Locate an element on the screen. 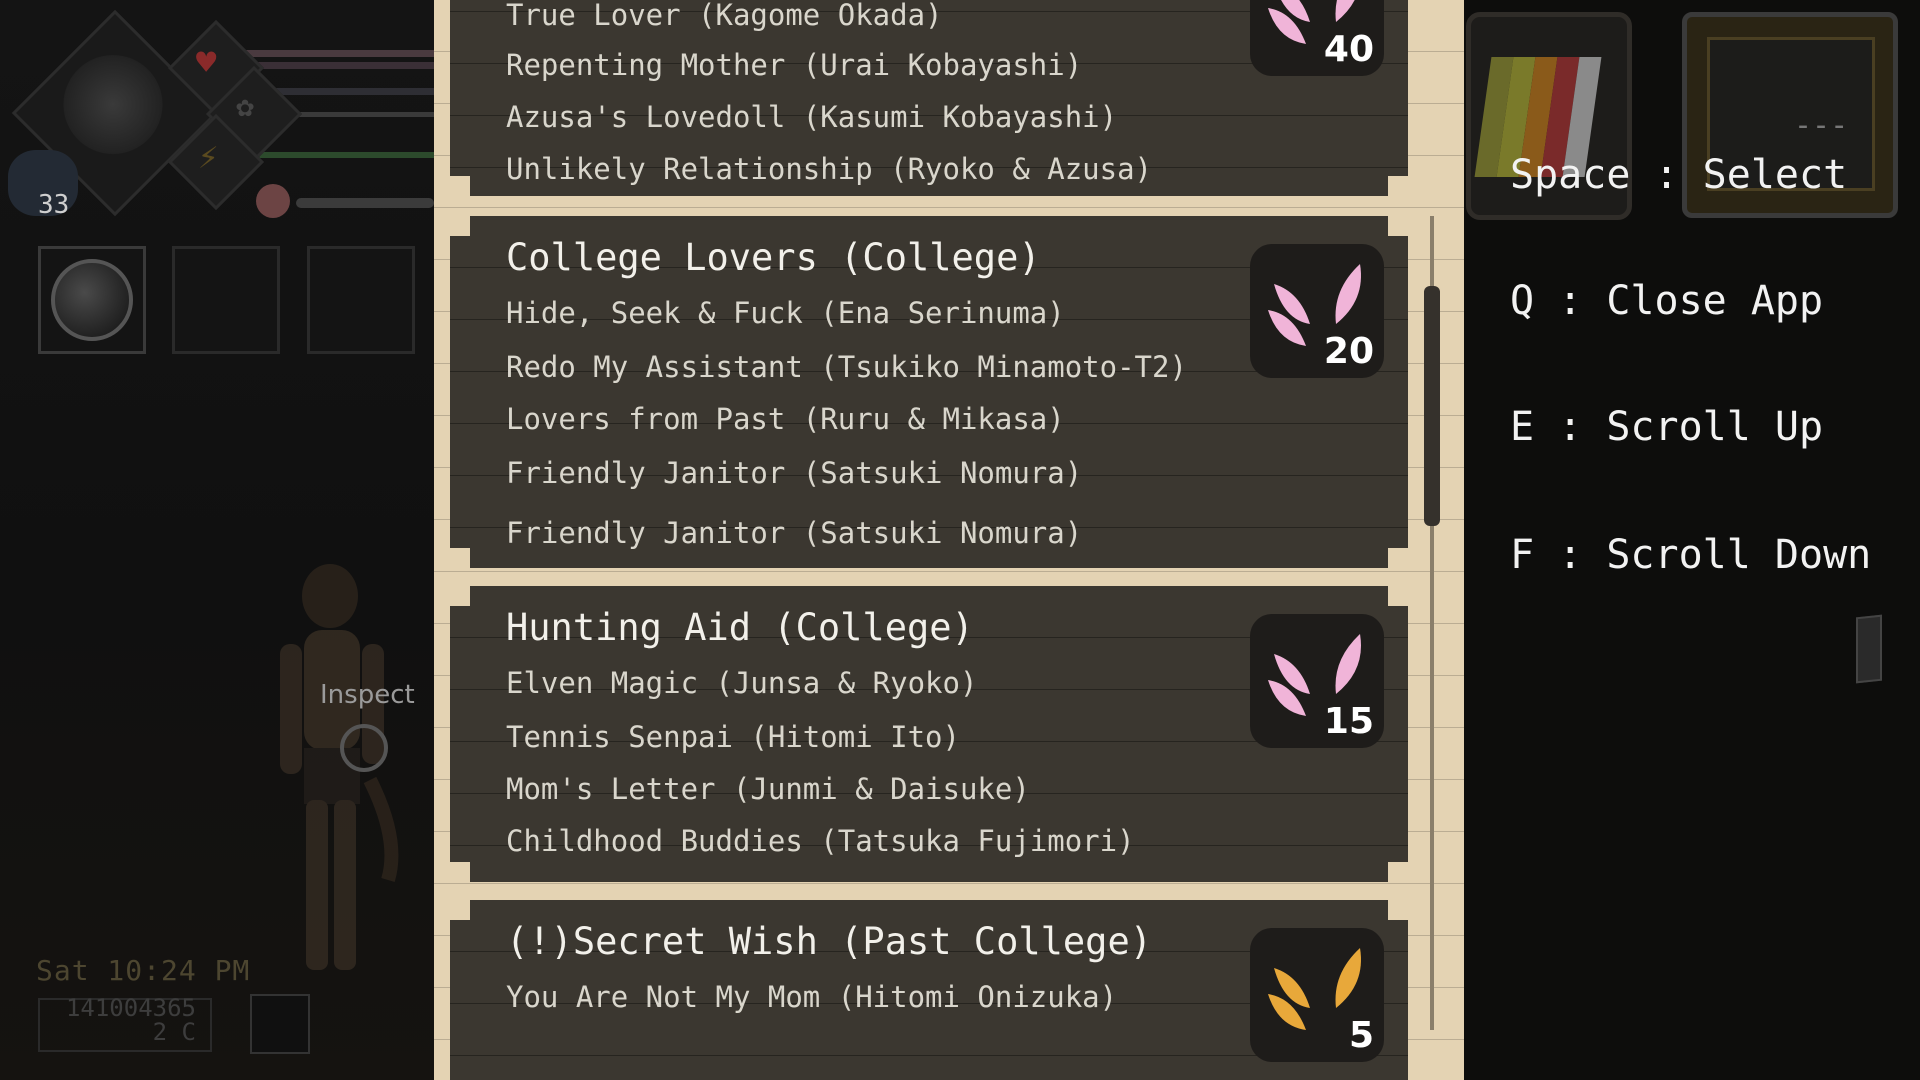 The height and width of the screenshot is (1080, 1920). quest-entry: True Lover (Kagome Okada) is located at coordinates (724, 16).